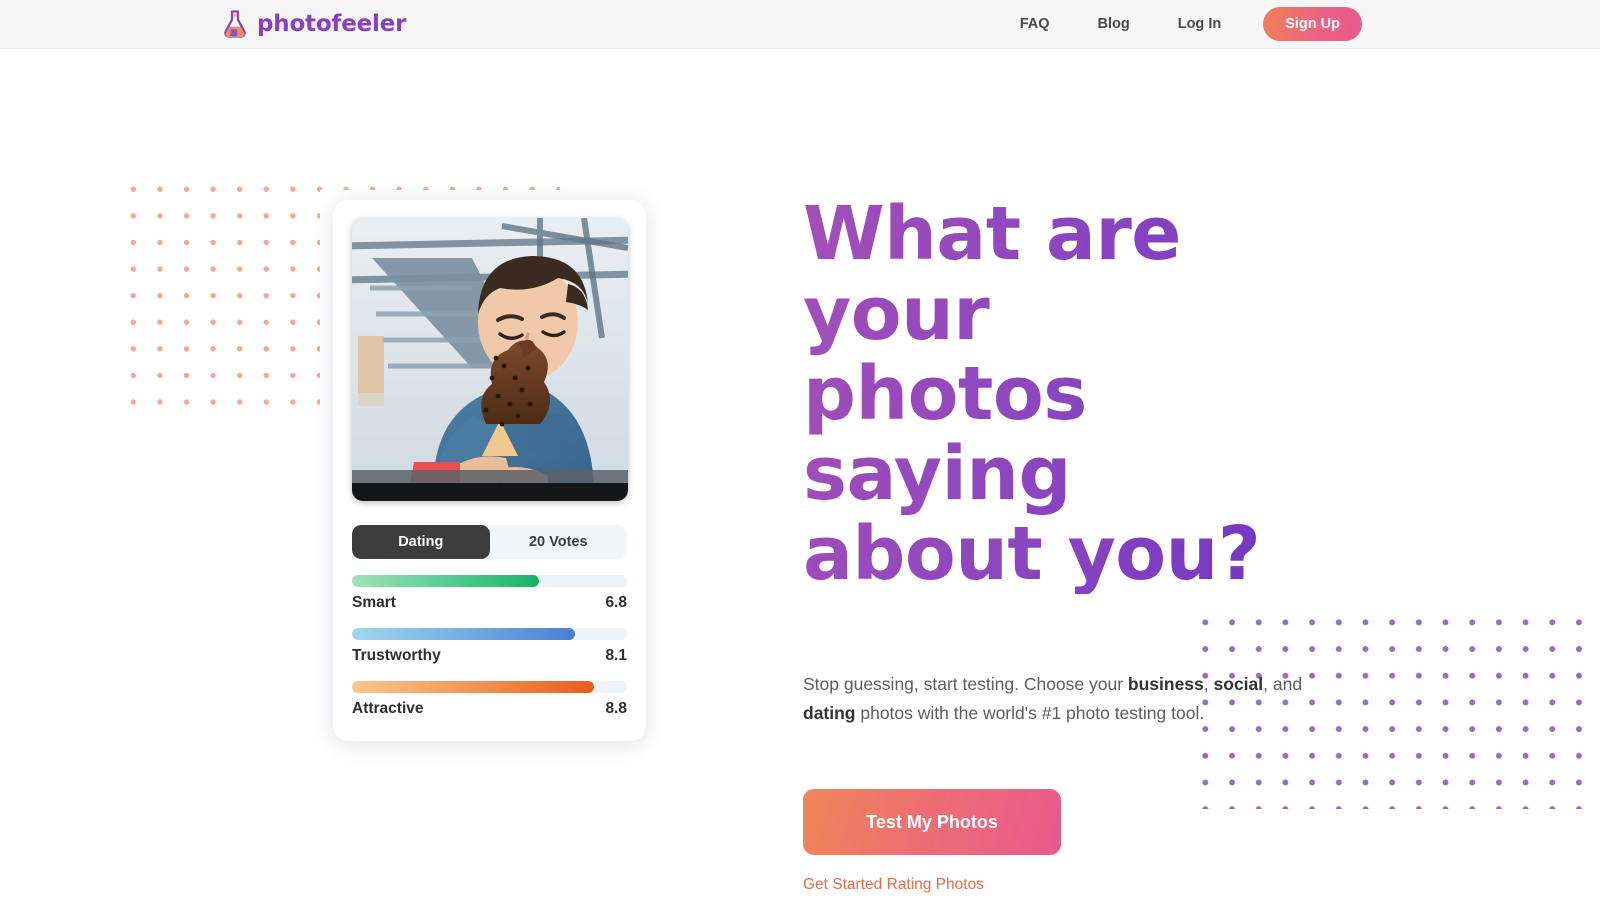  I want to click on metric-trustworthy-fill, so click(463, 634).